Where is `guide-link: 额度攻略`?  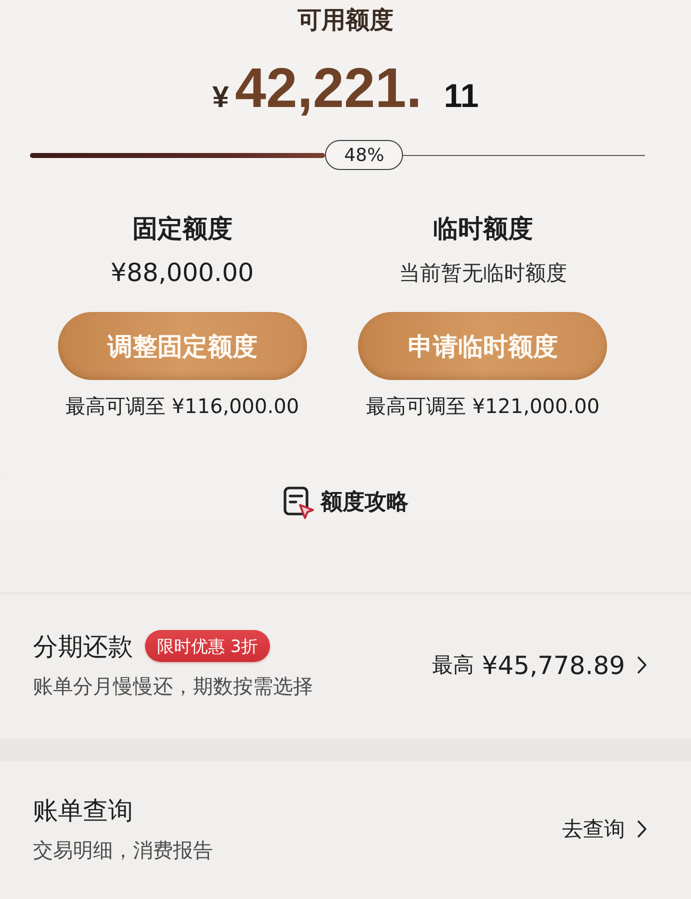 guide-link: 额度攻略 is located at coordinates (345, 503).